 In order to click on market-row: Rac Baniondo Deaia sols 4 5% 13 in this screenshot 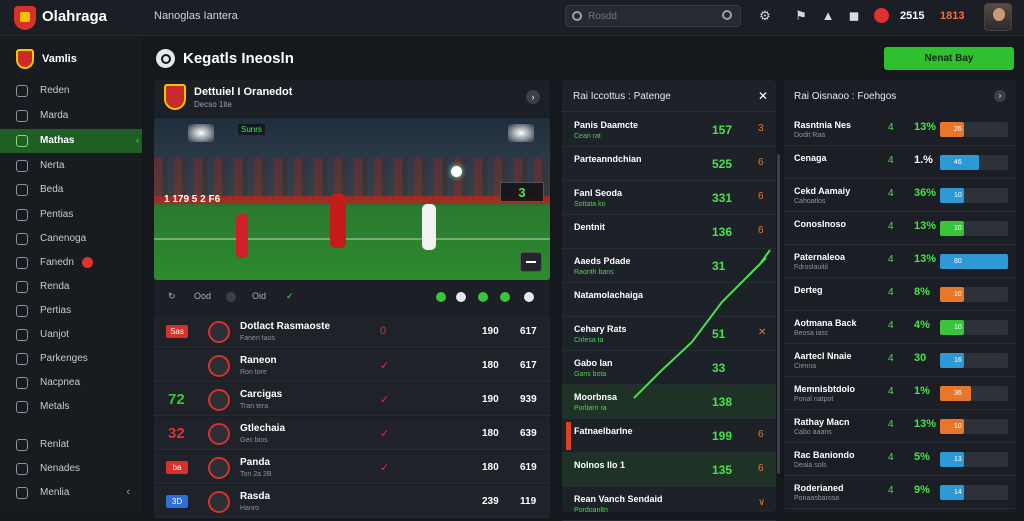, I will do `click(900, 459)`.